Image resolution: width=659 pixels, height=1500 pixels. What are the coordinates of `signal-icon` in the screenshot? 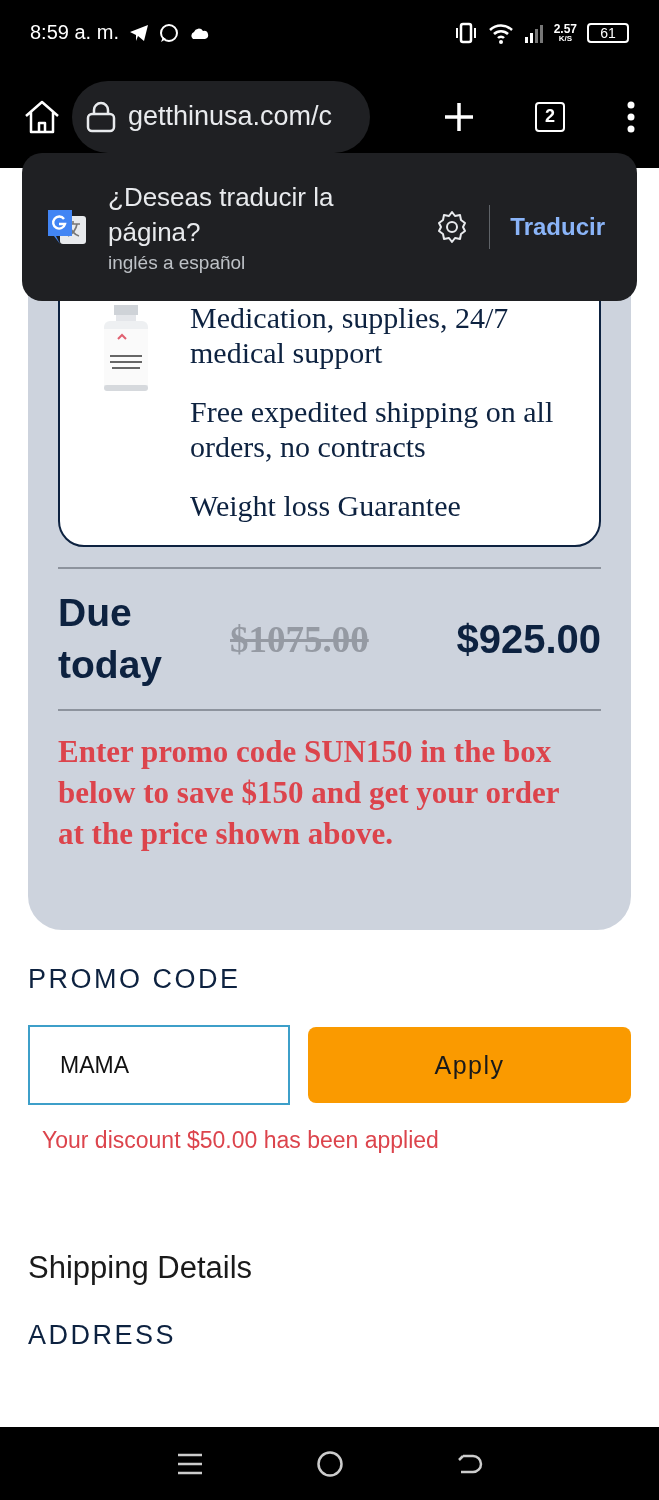 It's located at (533, 32).